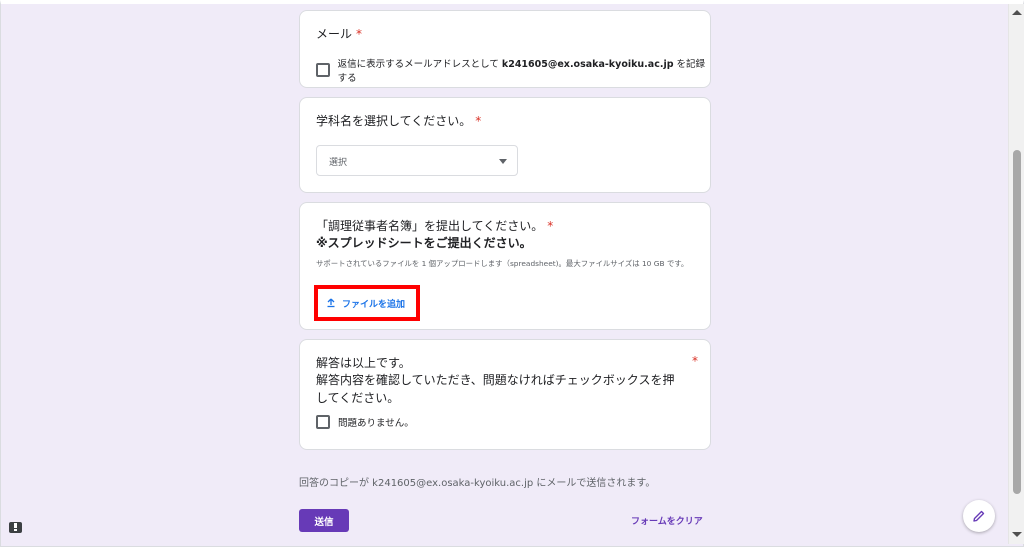  I want to click on confirm-question-line2: 解答内容を確認していただき、問題なければチェックボックスを押してください。, so click(495, 389).